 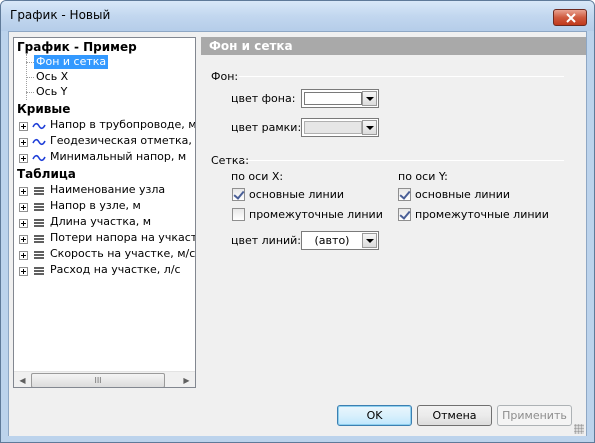 I want to click on close-button, so click(x=570, y=17).